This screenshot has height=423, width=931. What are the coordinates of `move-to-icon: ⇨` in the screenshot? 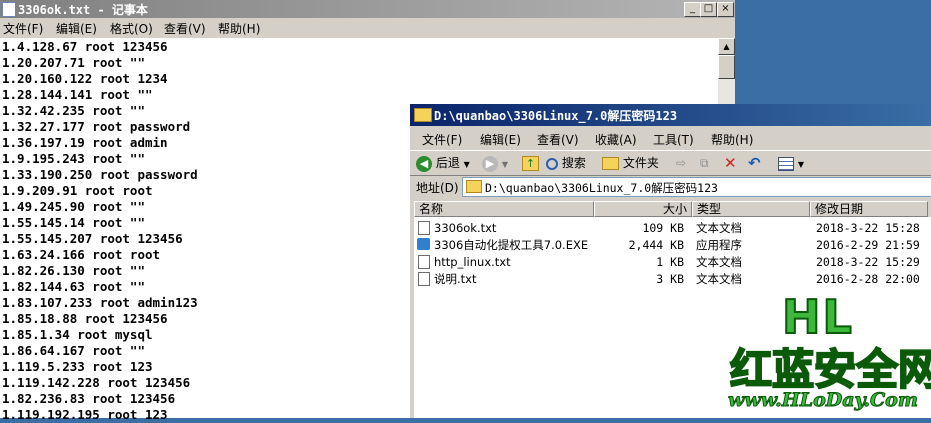 It's located at (681, 163).